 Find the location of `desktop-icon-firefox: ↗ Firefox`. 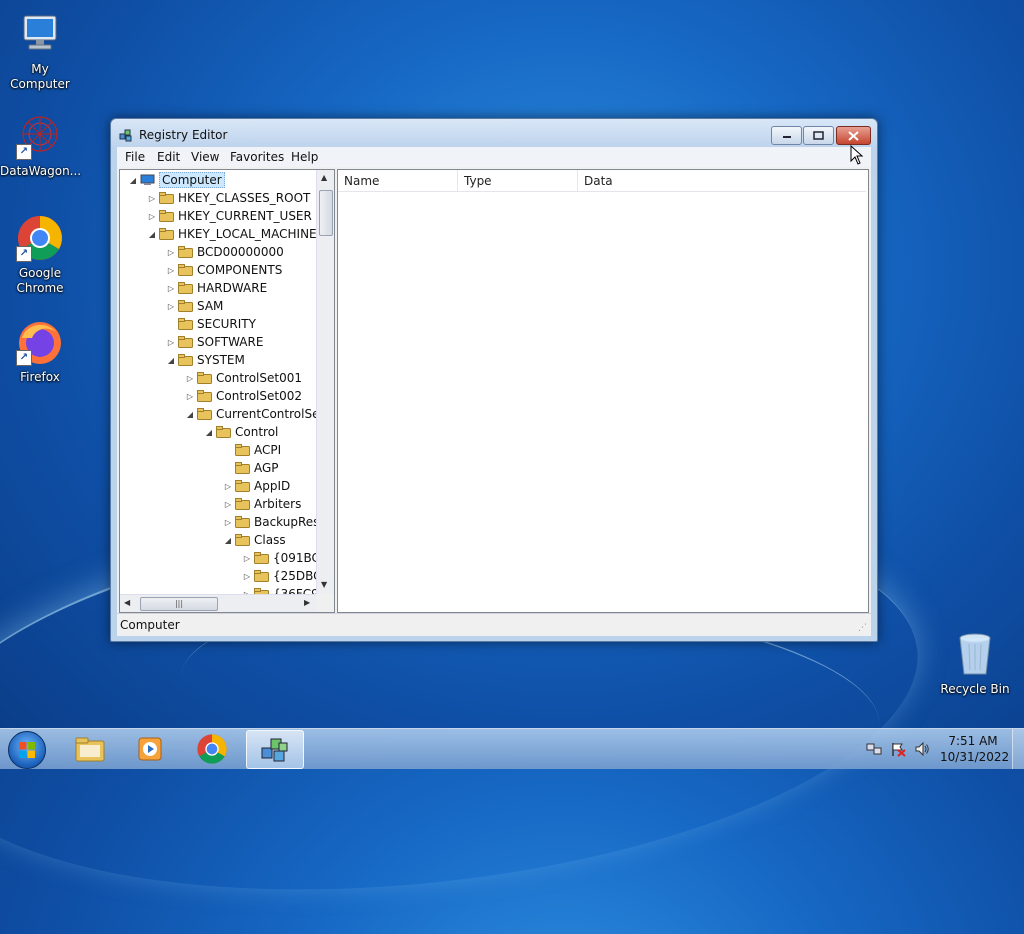

desktop-icon-firefox: ↗ Firefox is located at coordinates (40, 351).